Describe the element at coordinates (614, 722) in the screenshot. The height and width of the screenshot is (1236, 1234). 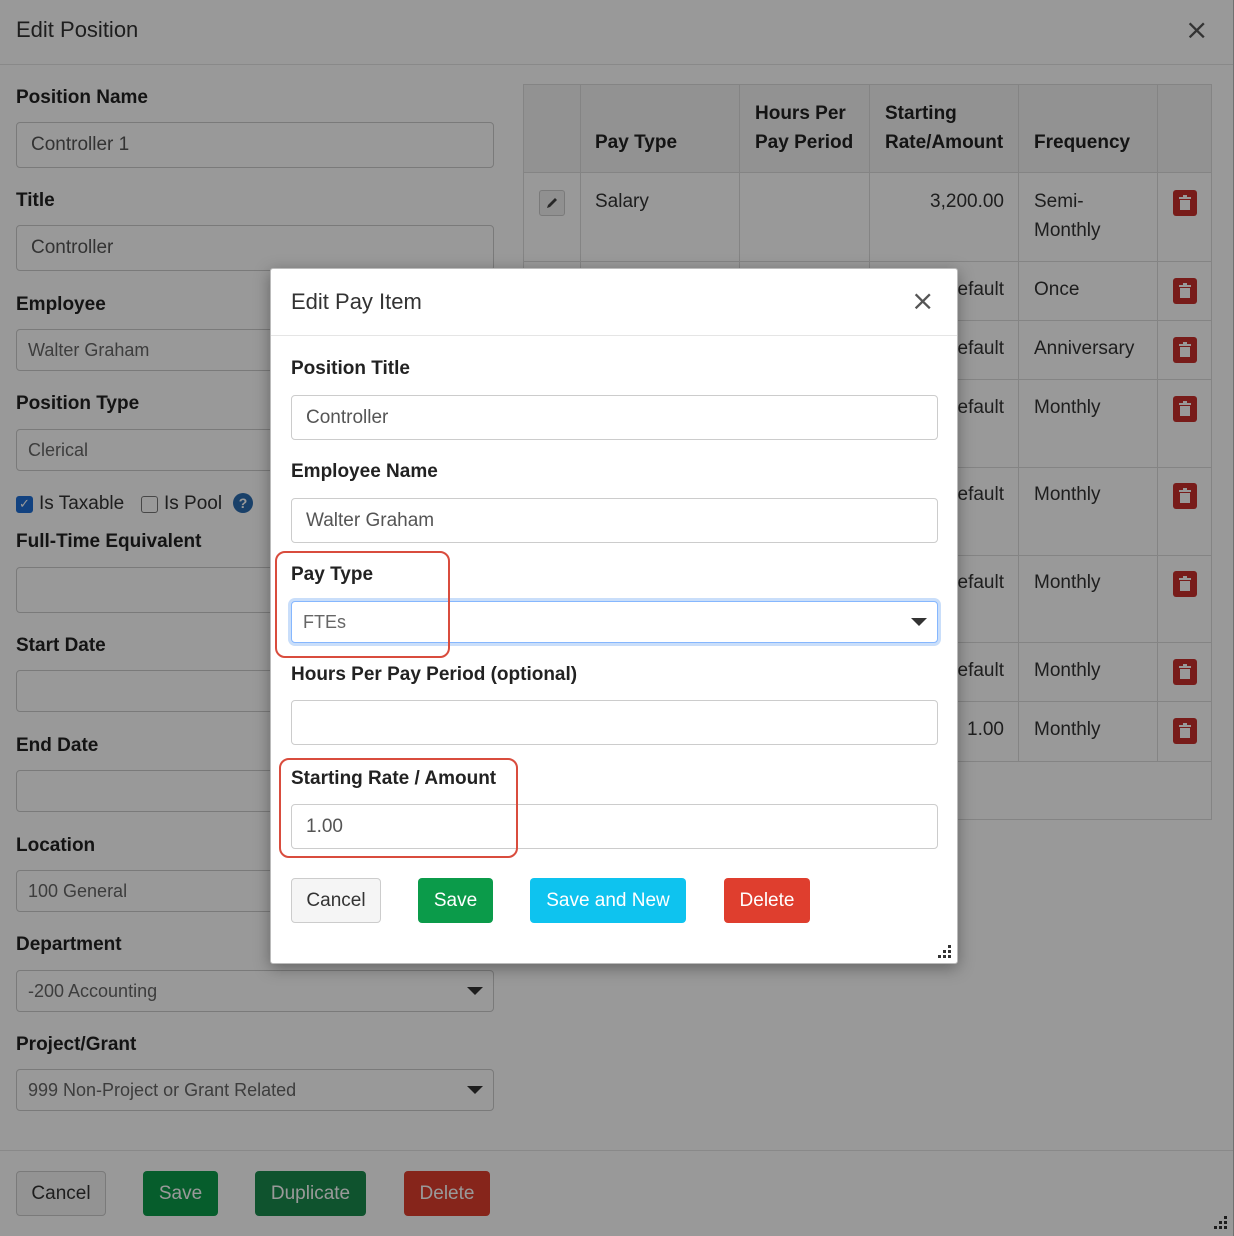
I see `hours-per-pay-period-input` at that location.